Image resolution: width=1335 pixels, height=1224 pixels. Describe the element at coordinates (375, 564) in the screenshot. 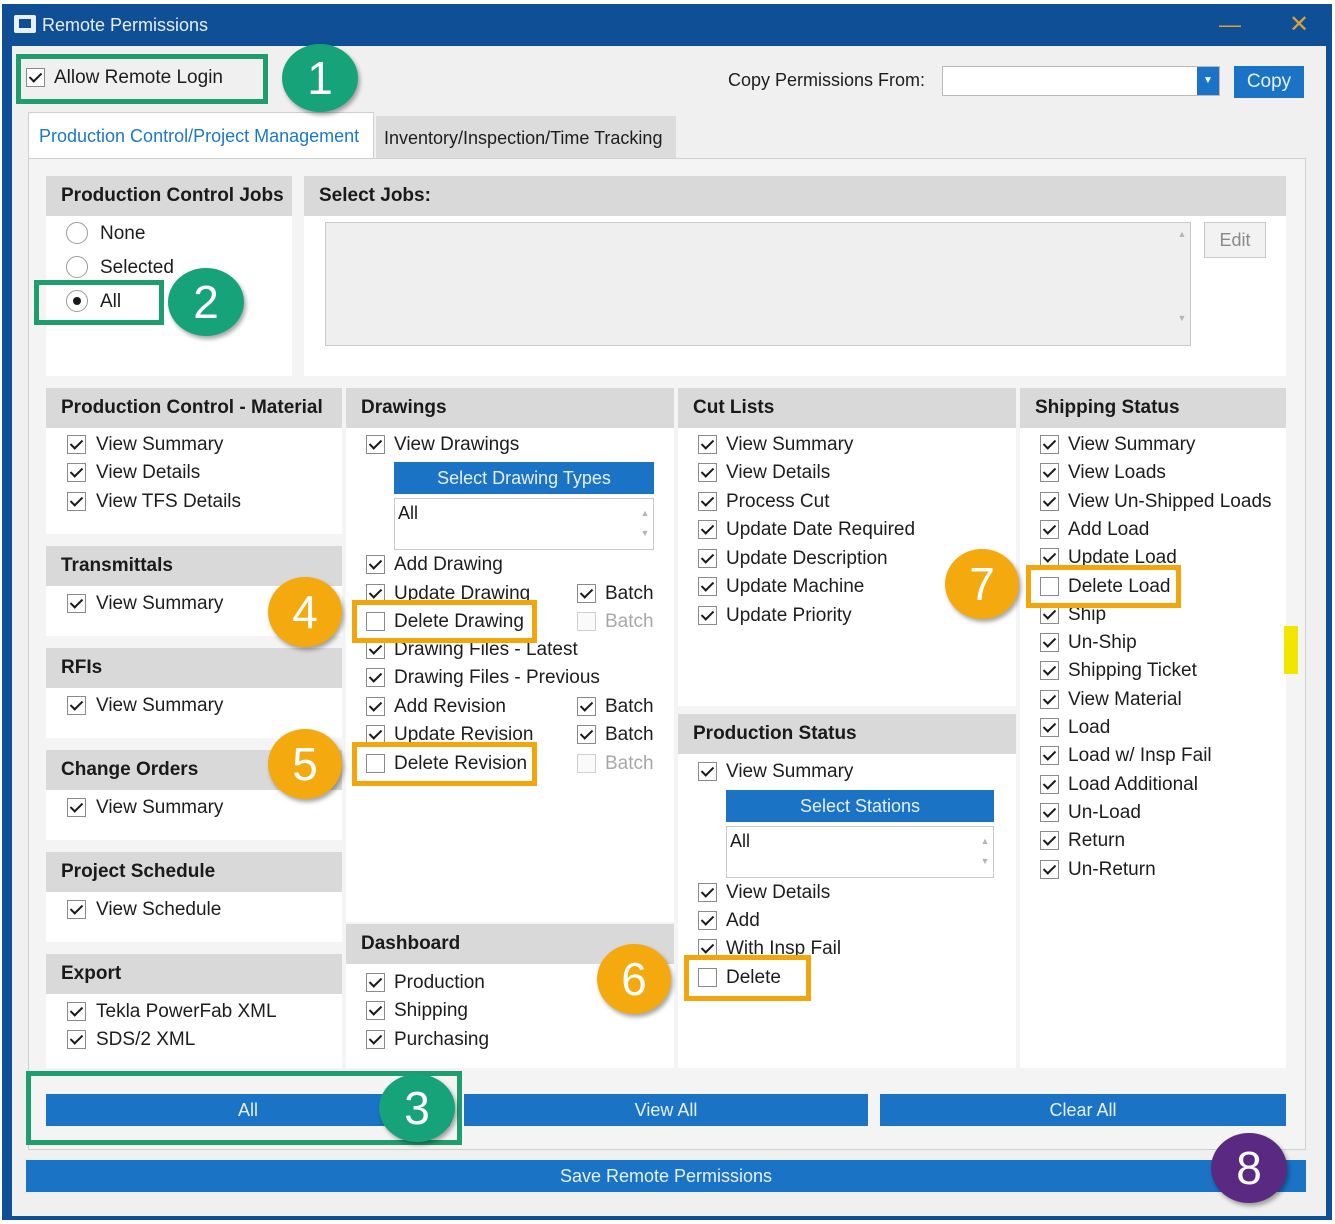

I see `add-drawing-checkbox` at that location.